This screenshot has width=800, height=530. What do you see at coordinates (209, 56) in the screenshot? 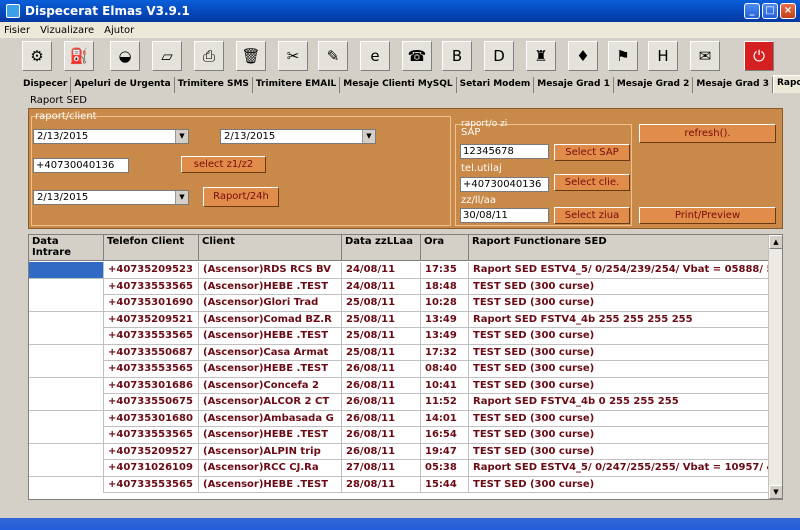
I see `printer-icon: ⎙` at bounding box center [209, 56].